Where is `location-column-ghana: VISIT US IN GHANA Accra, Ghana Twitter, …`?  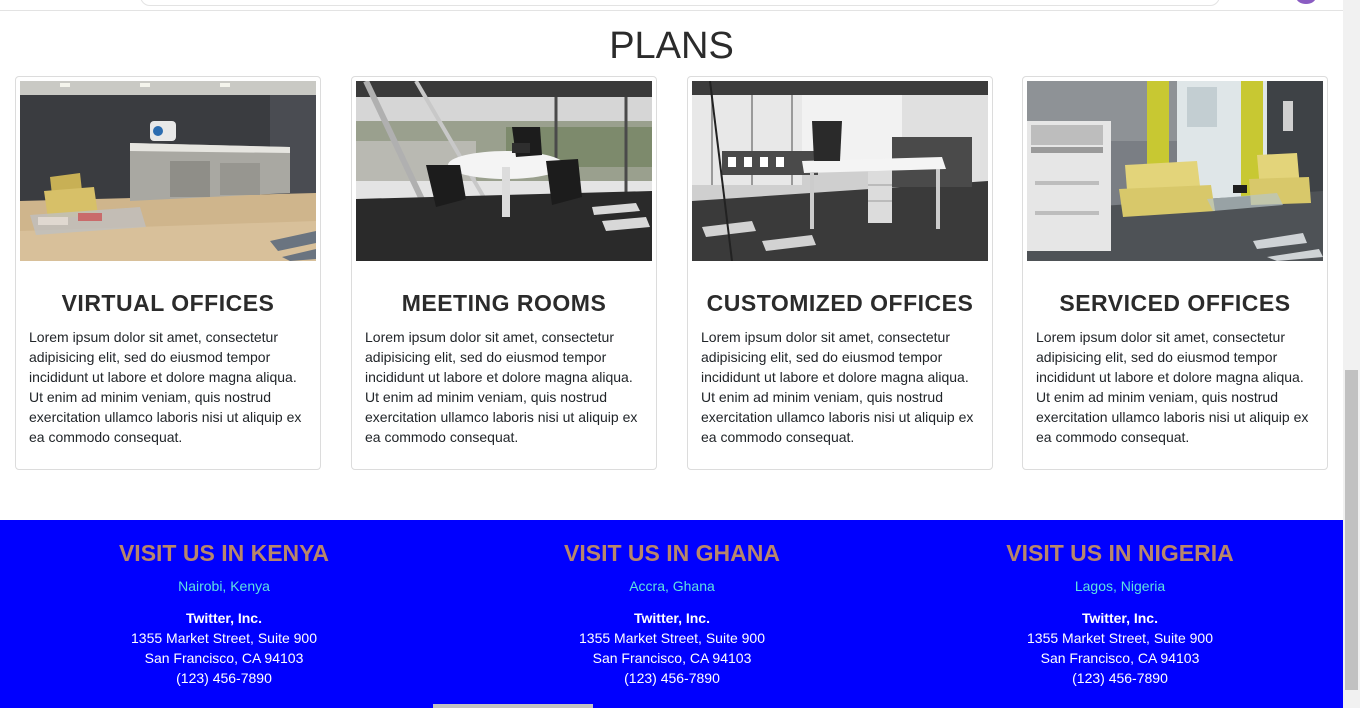 location-column-ghana: VISIT US IN GHANA Accra, Ghana Twitter, … is located at coordinates (672, 604).